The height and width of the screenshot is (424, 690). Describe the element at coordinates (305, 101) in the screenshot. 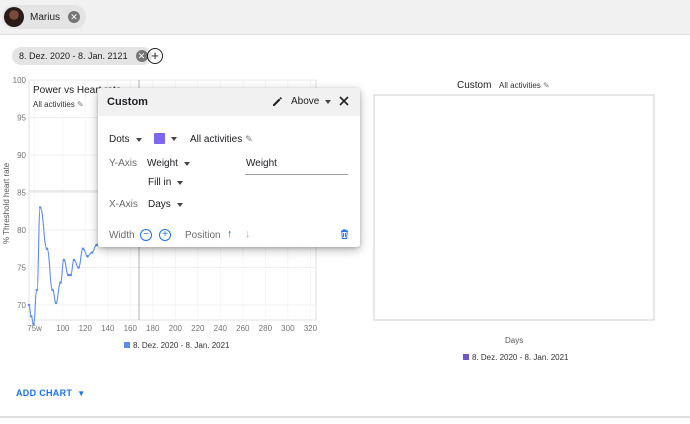

I see `position-select-value: Above` at that location.